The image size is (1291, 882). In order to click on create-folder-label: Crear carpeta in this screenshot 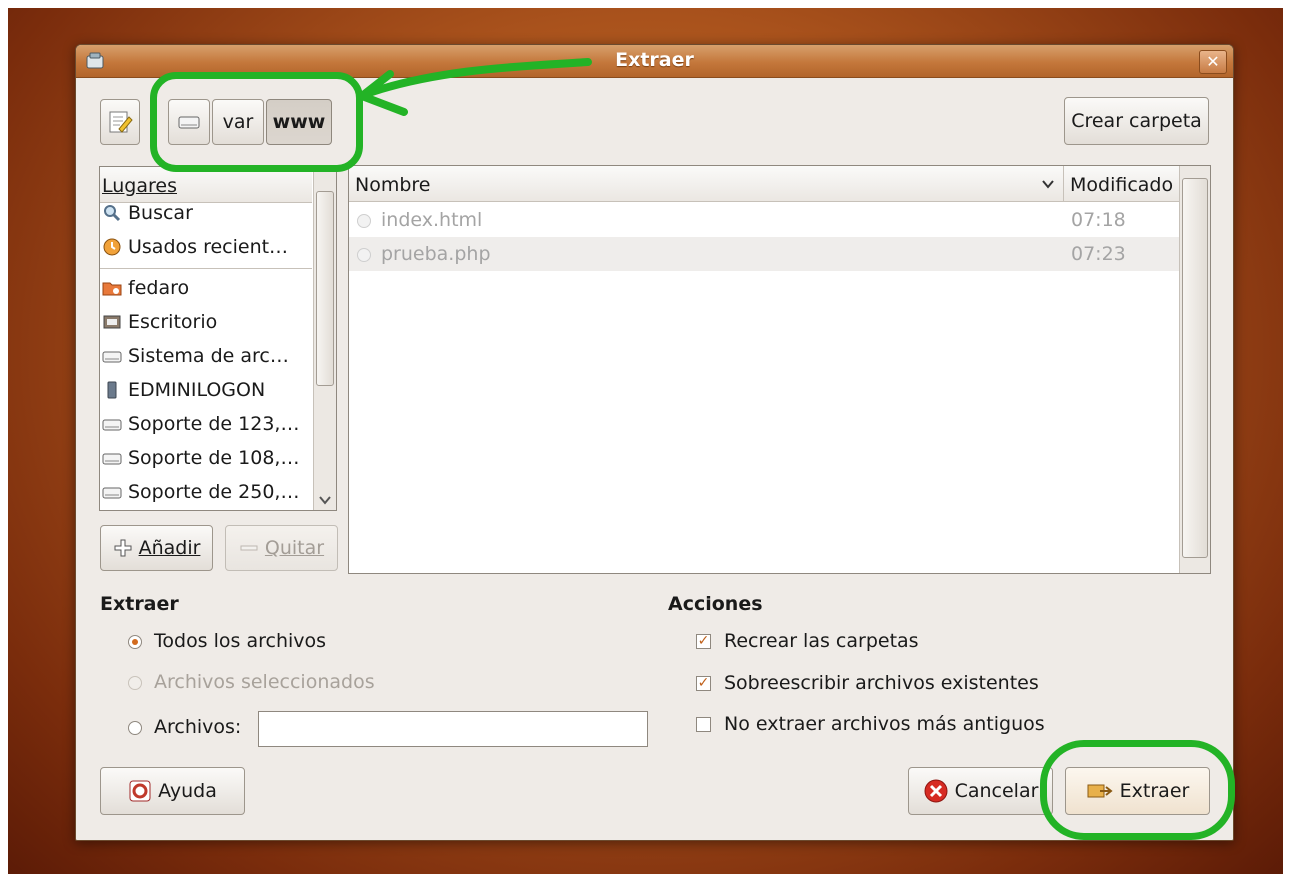, I will do `click(1136, 121)`.